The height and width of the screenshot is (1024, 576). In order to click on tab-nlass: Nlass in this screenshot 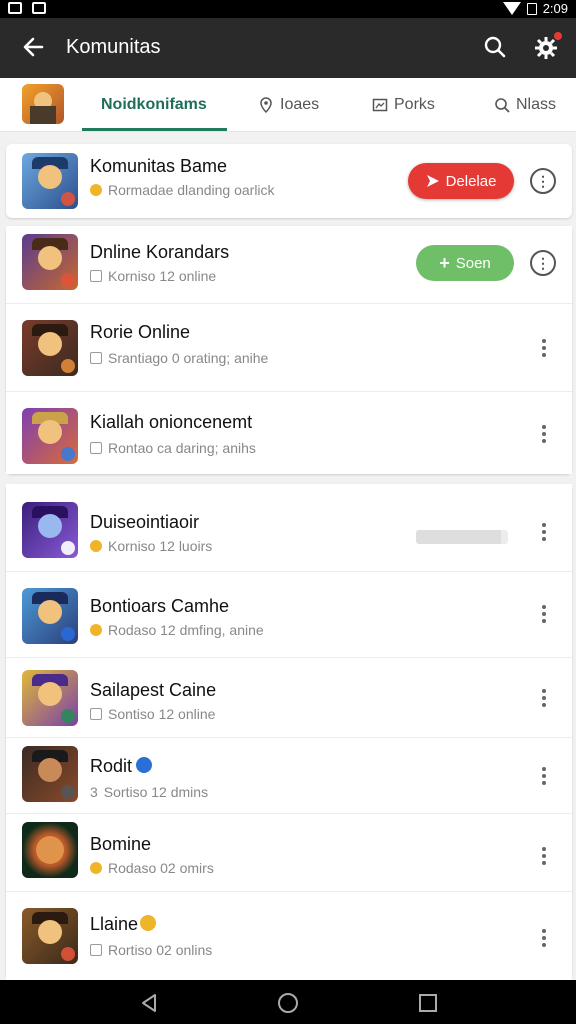, I will do `click(525, 105)`.